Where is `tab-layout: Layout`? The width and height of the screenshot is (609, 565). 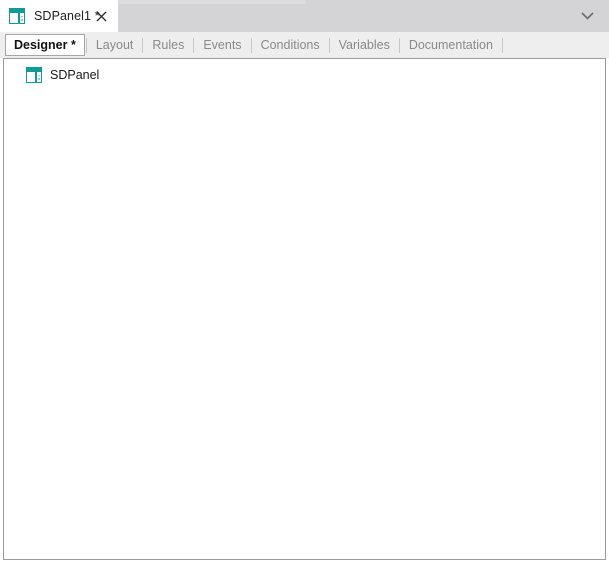
tab-layout: Layout is located at coordinates (115, 45).